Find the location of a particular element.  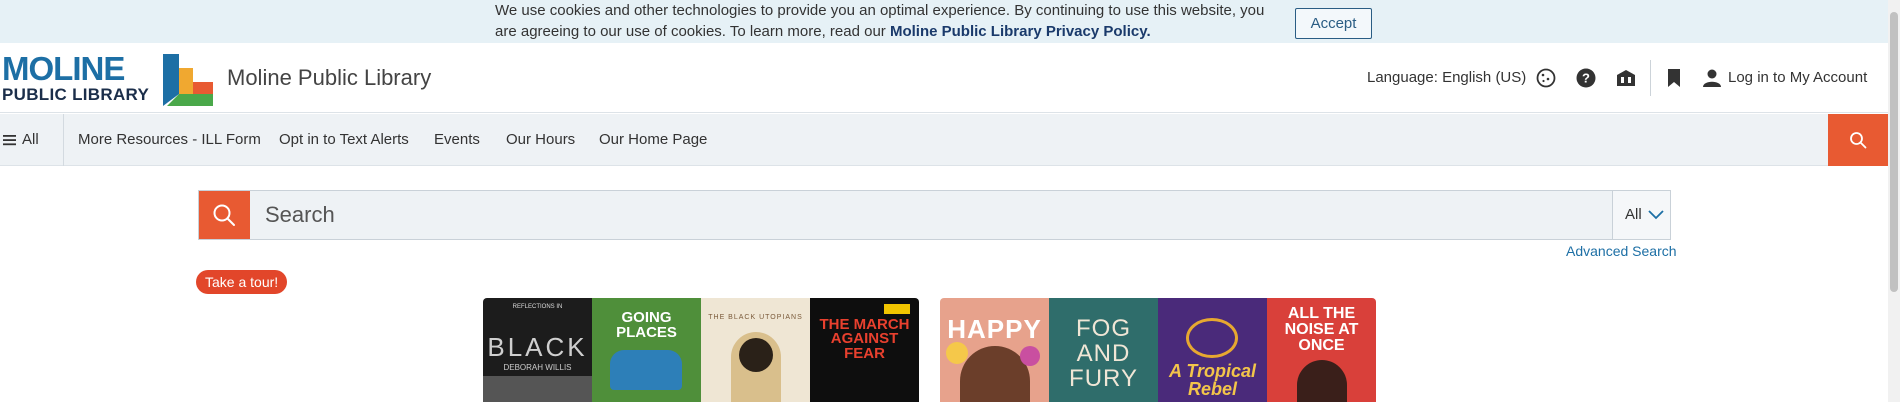

search-bar: All is located at coordinates (934, 215).